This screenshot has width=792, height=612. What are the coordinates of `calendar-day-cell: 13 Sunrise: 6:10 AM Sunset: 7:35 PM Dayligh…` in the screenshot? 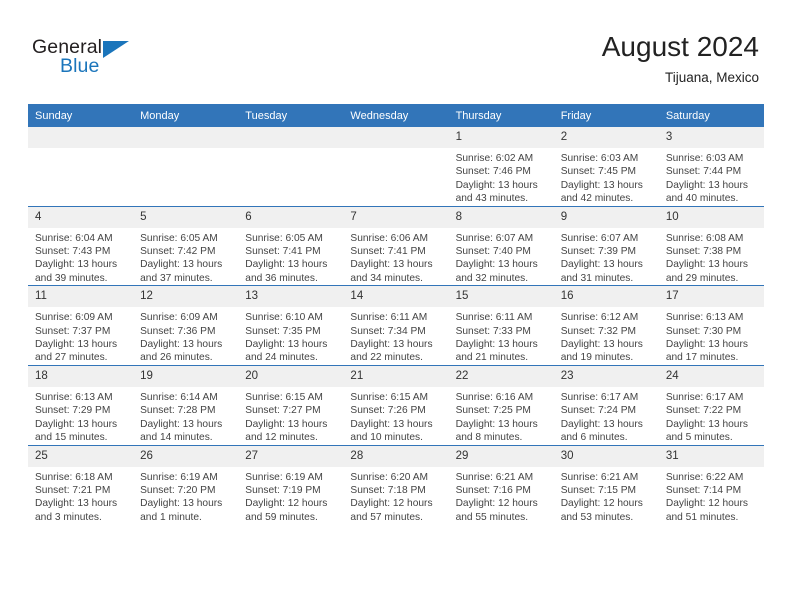 It's located at (291, 325).